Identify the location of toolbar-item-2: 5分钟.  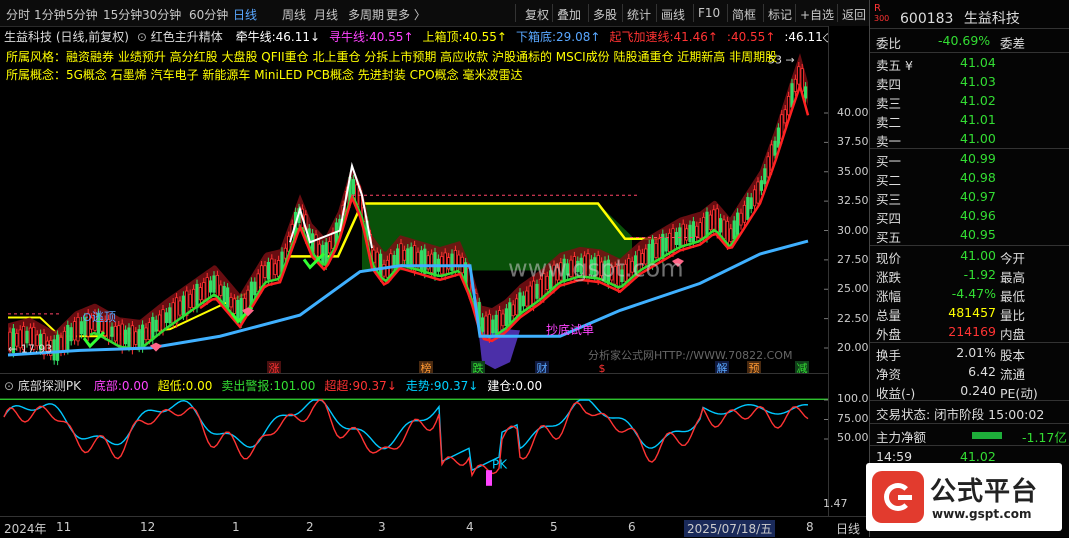
(82, 14).